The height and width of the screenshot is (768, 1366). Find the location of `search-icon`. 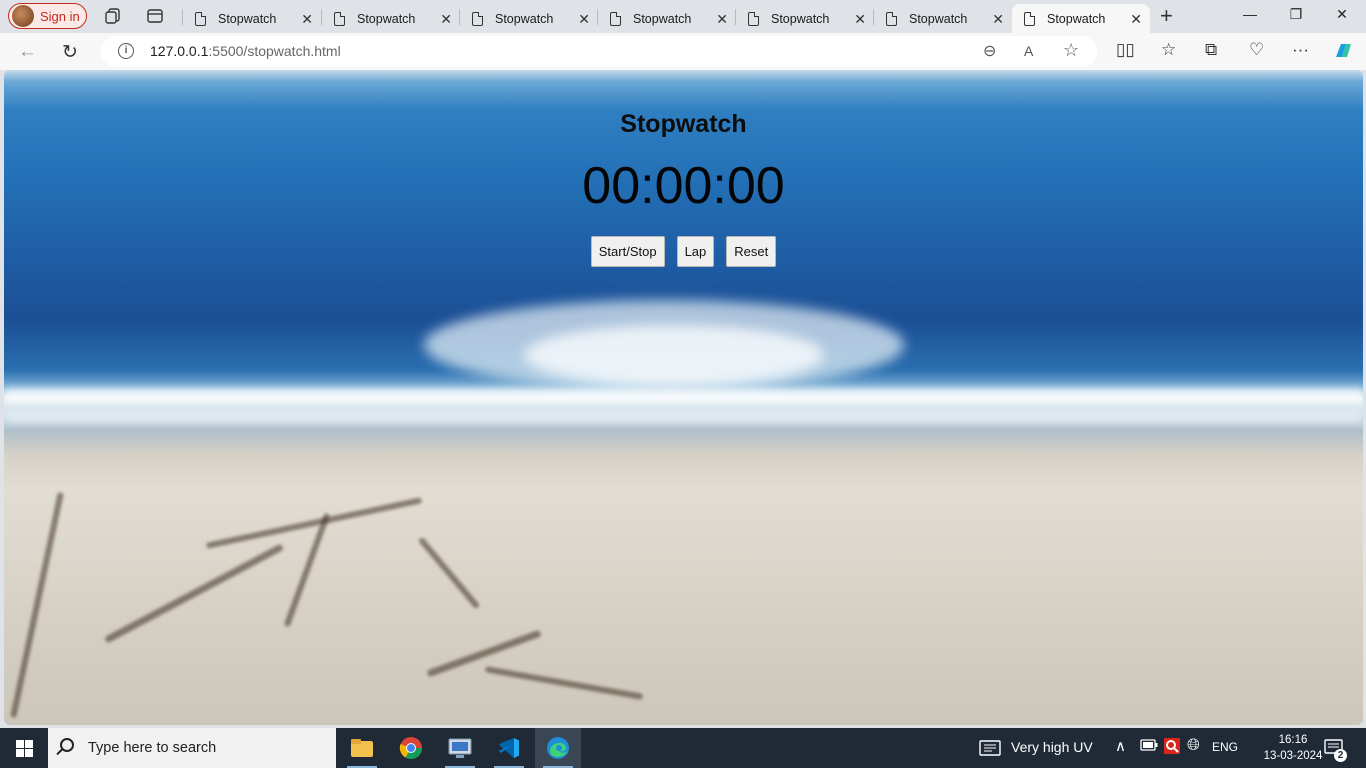

search-icon is located at coordinates (67, 745).